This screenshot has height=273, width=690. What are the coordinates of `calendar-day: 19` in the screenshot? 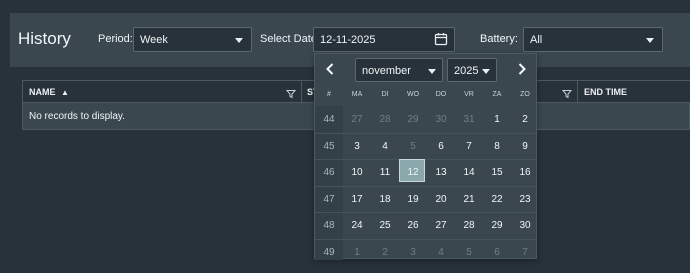 It's located at (413, 199).